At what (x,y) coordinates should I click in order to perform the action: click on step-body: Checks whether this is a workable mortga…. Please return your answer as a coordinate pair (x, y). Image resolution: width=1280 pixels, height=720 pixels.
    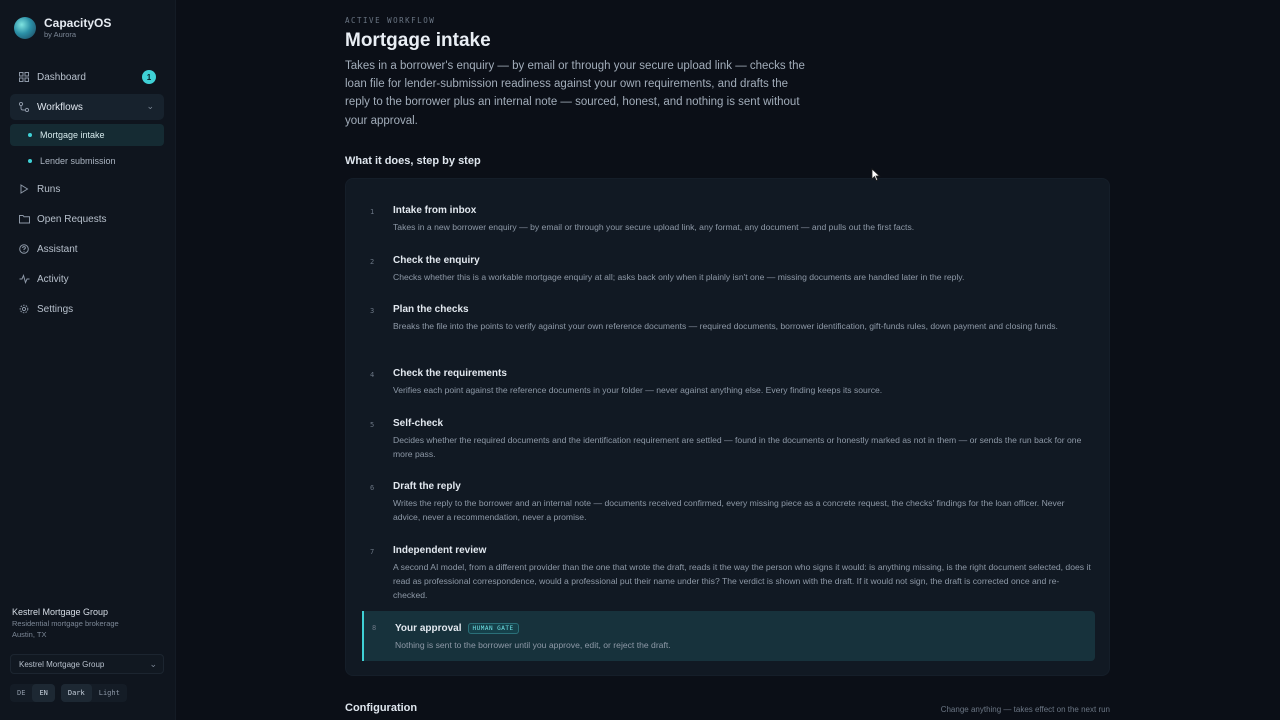
    Looking at the image, I should click on (679, 277).